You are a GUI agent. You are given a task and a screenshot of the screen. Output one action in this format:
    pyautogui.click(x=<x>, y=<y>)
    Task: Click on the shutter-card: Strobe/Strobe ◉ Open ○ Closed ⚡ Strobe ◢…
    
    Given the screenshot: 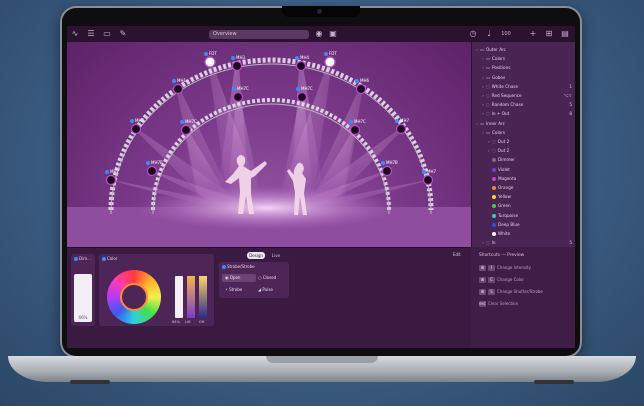 What is the action you would take?
    pyautogui.click(x=254, y=280)
    